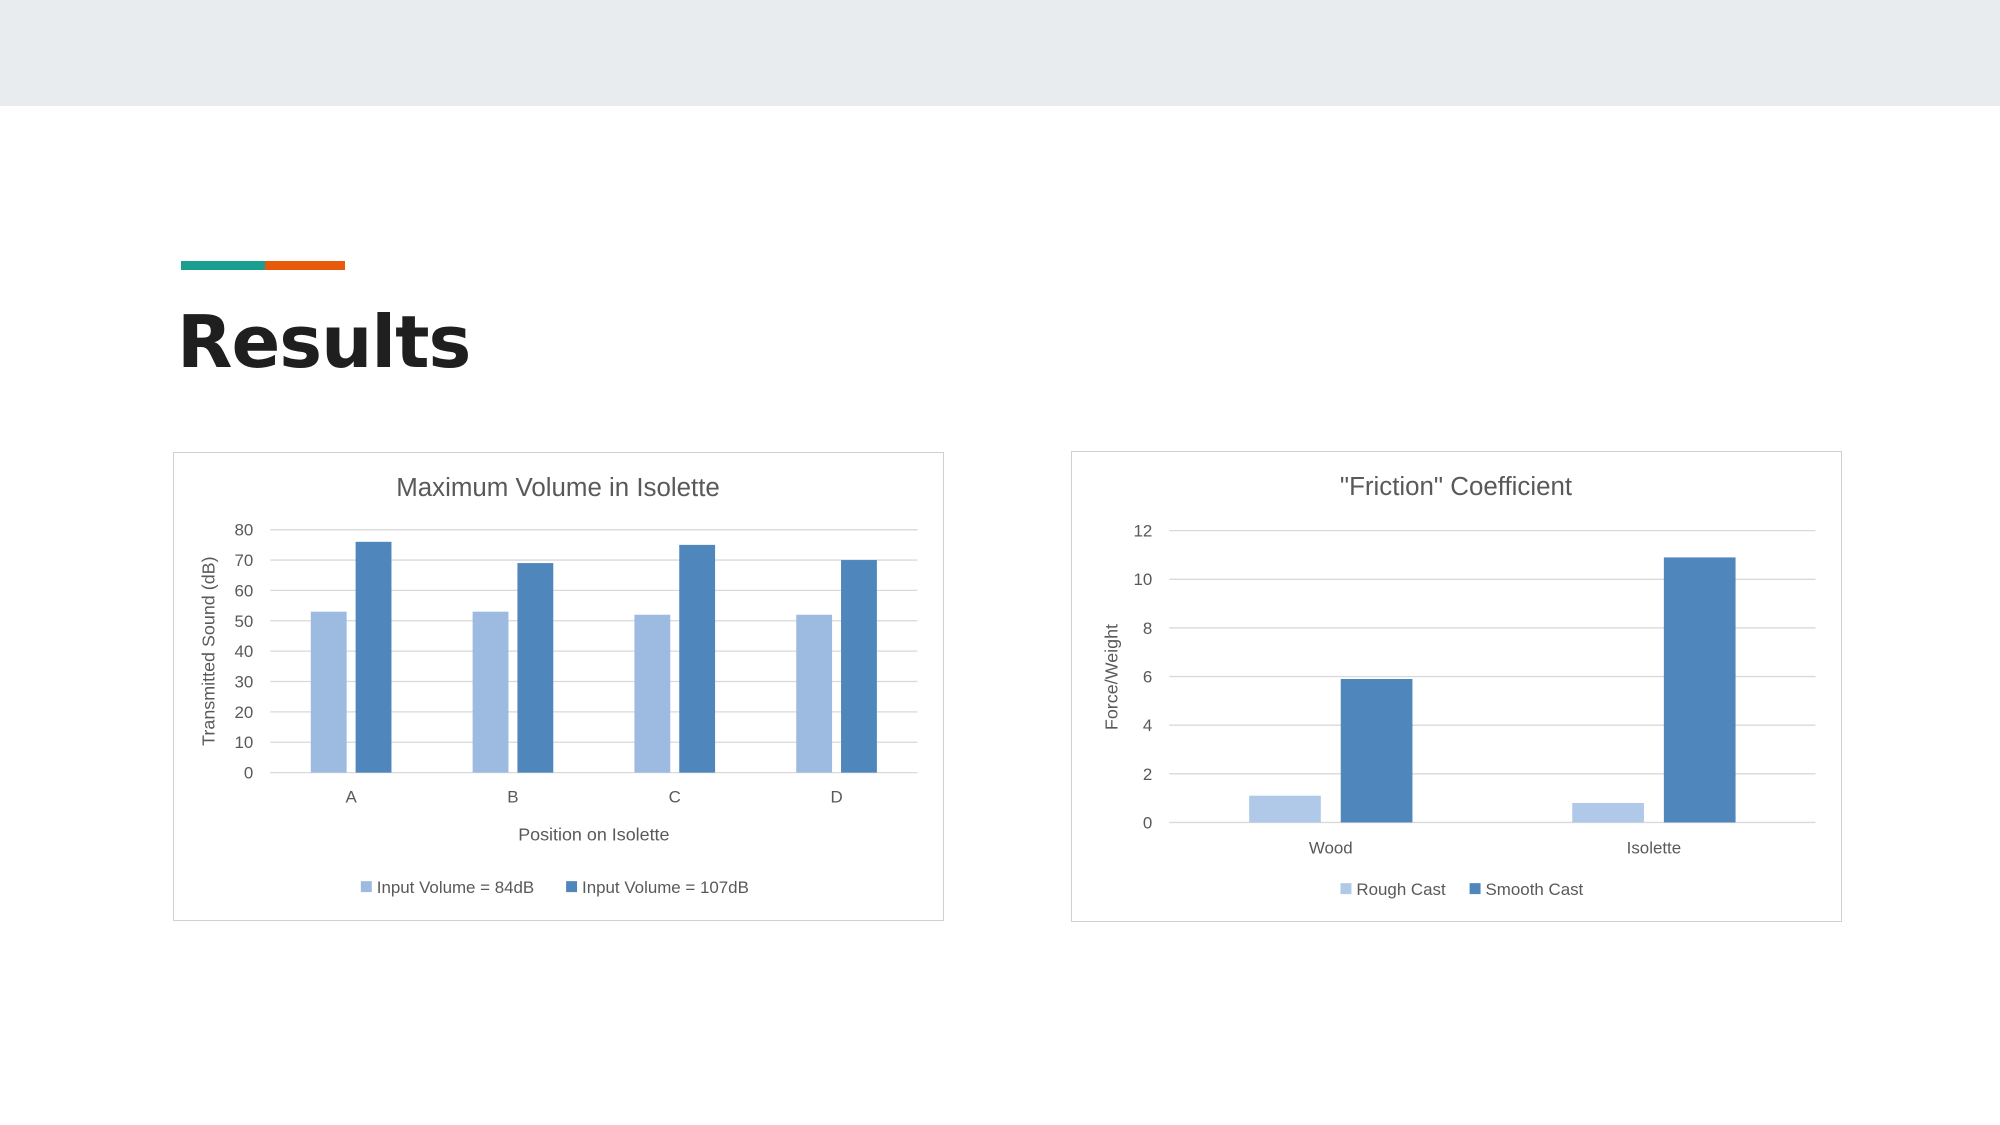 The height and width of the screenshot is (1125, 2000). What do you see at coordinates (1376, 750) in the screenshot?
I see `bar-smooth-cast-wood` at bounding box center [1376, 750].